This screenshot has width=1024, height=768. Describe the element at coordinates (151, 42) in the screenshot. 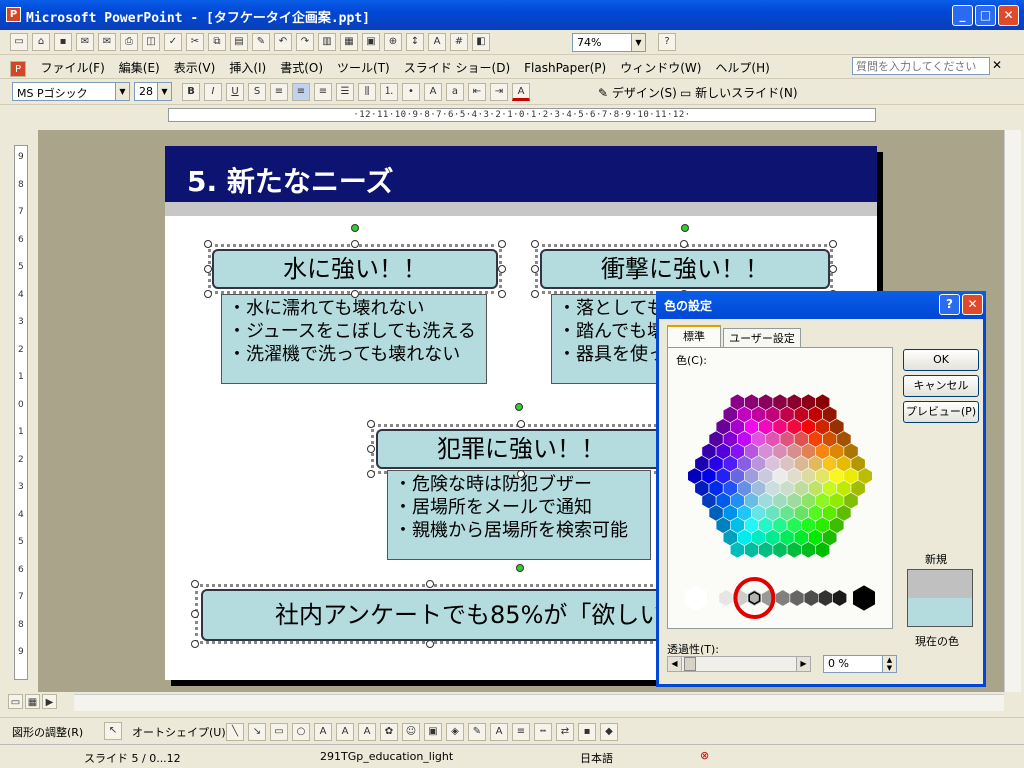

I see `preview-icon: ◫` at that location.